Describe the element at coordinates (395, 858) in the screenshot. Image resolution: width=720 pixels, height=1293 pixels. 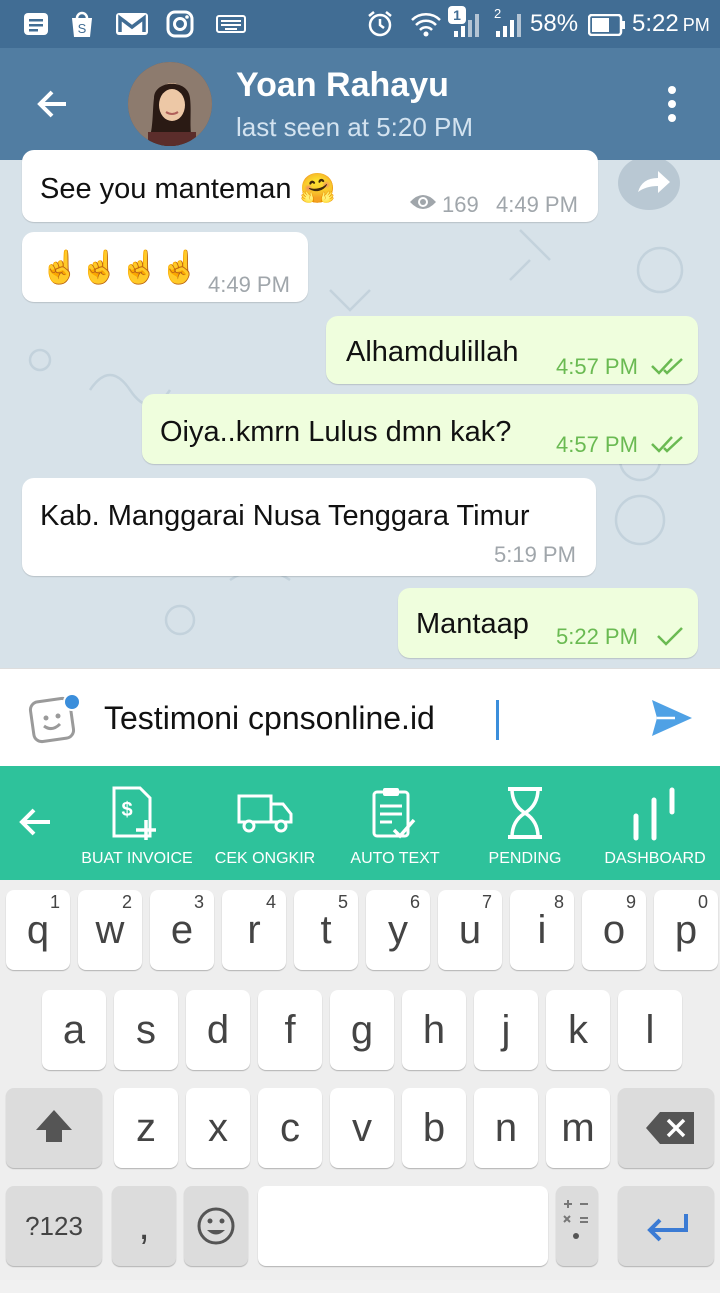
I see `toolbar-label: AUTO TEXT` at that location.